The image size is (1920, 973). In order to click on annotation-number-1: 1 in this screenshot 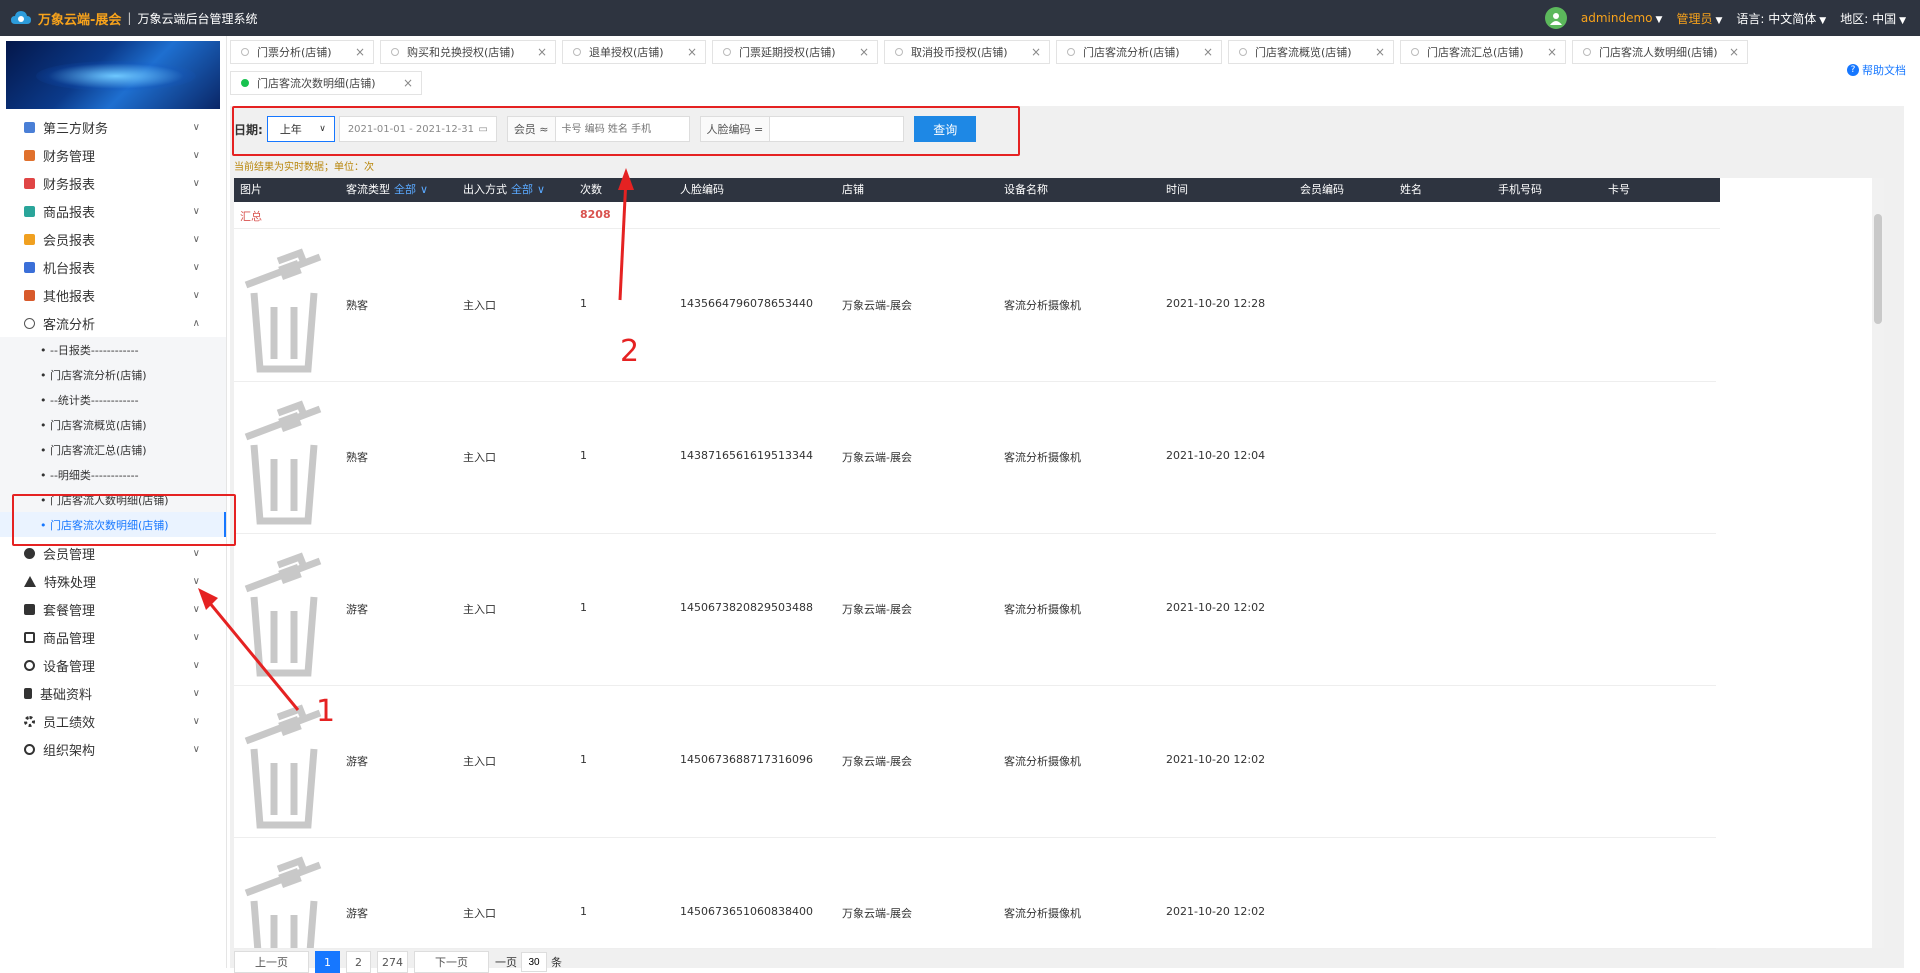, I will do `click(326, 711)`.